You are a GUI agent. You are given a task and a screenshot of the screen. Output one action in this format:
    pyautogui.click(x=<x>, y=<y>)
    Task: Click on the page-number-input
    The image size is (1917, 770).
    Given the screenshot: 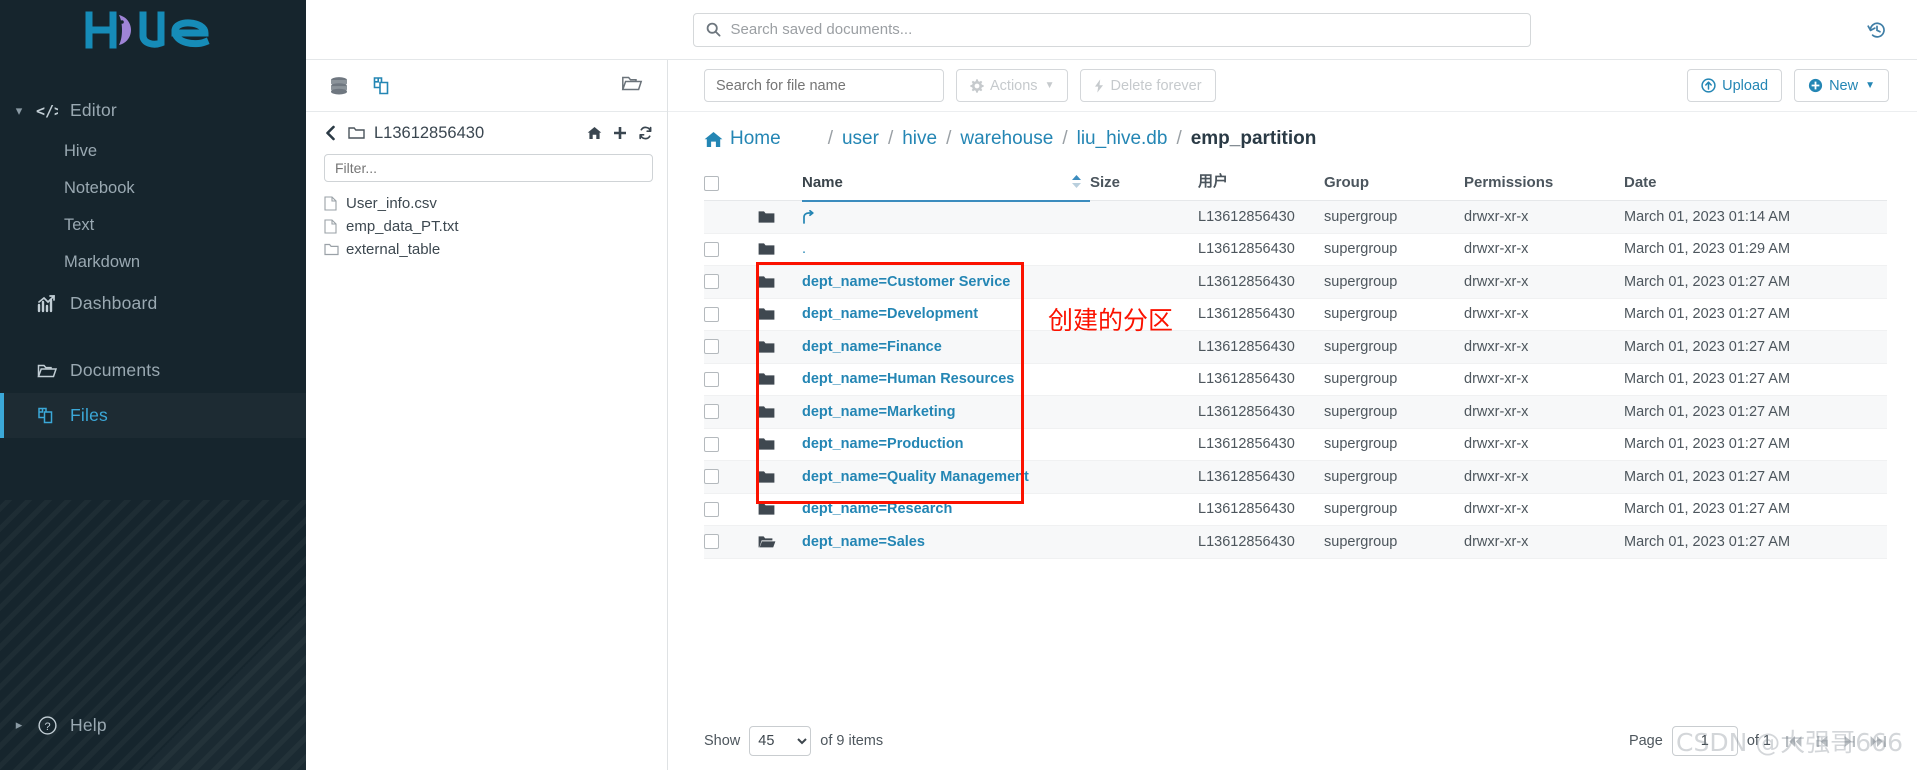 What is the action you would take?
    pyautogui.click(x=1704, y=741)
    